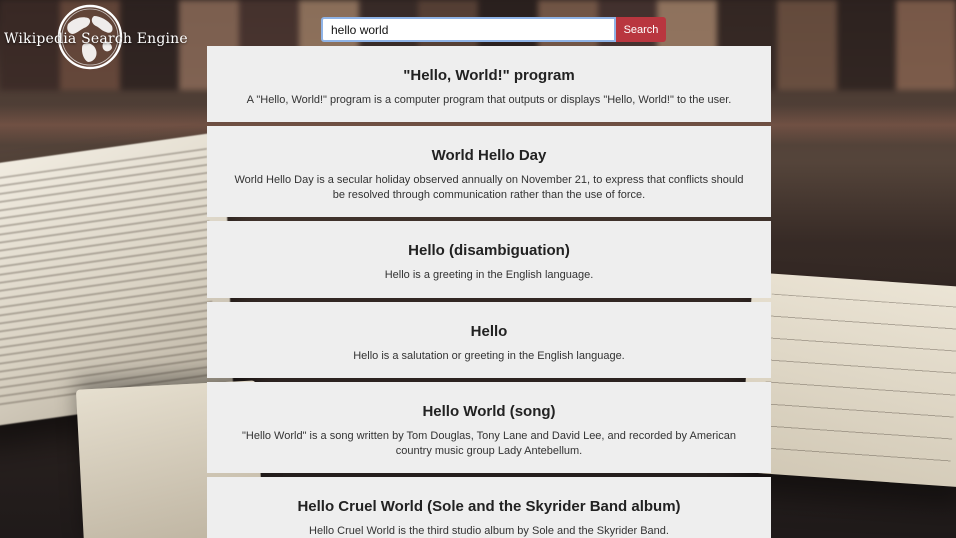  I want to click on search-button: Search, so click(641, 29).